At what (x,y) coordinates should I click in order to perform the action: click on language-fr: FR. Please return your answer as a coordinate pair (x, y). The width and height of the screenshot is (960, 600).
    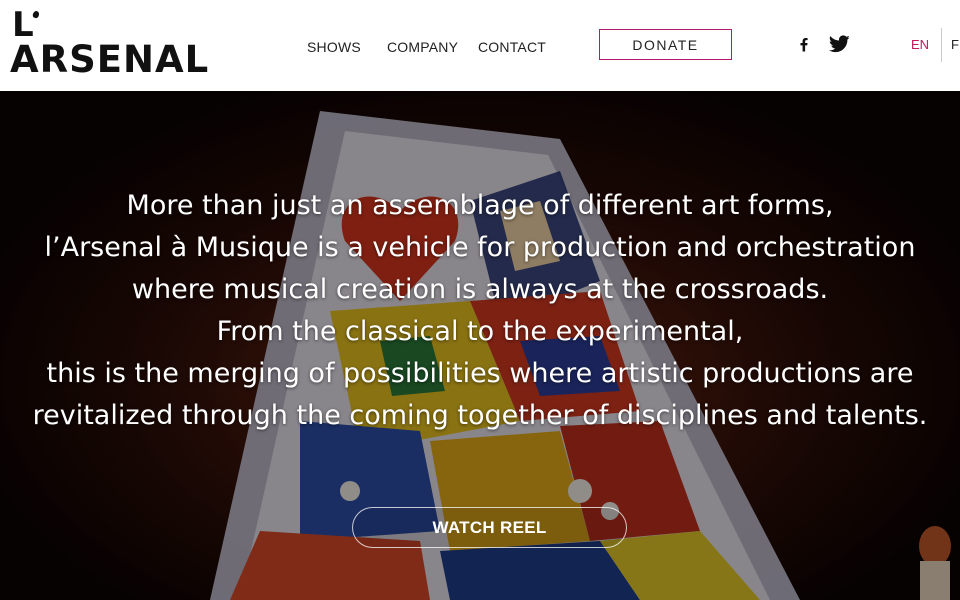
    Looking at the image, I should click on (955, 44).